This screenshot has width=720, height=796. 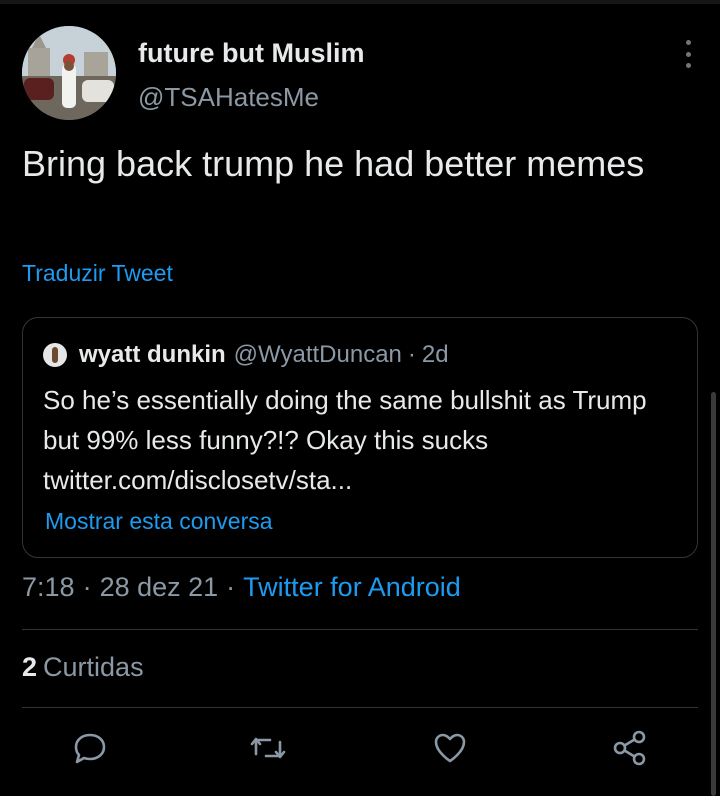 I want to click on quoted-author-avatar, so click(x=55, y=355).